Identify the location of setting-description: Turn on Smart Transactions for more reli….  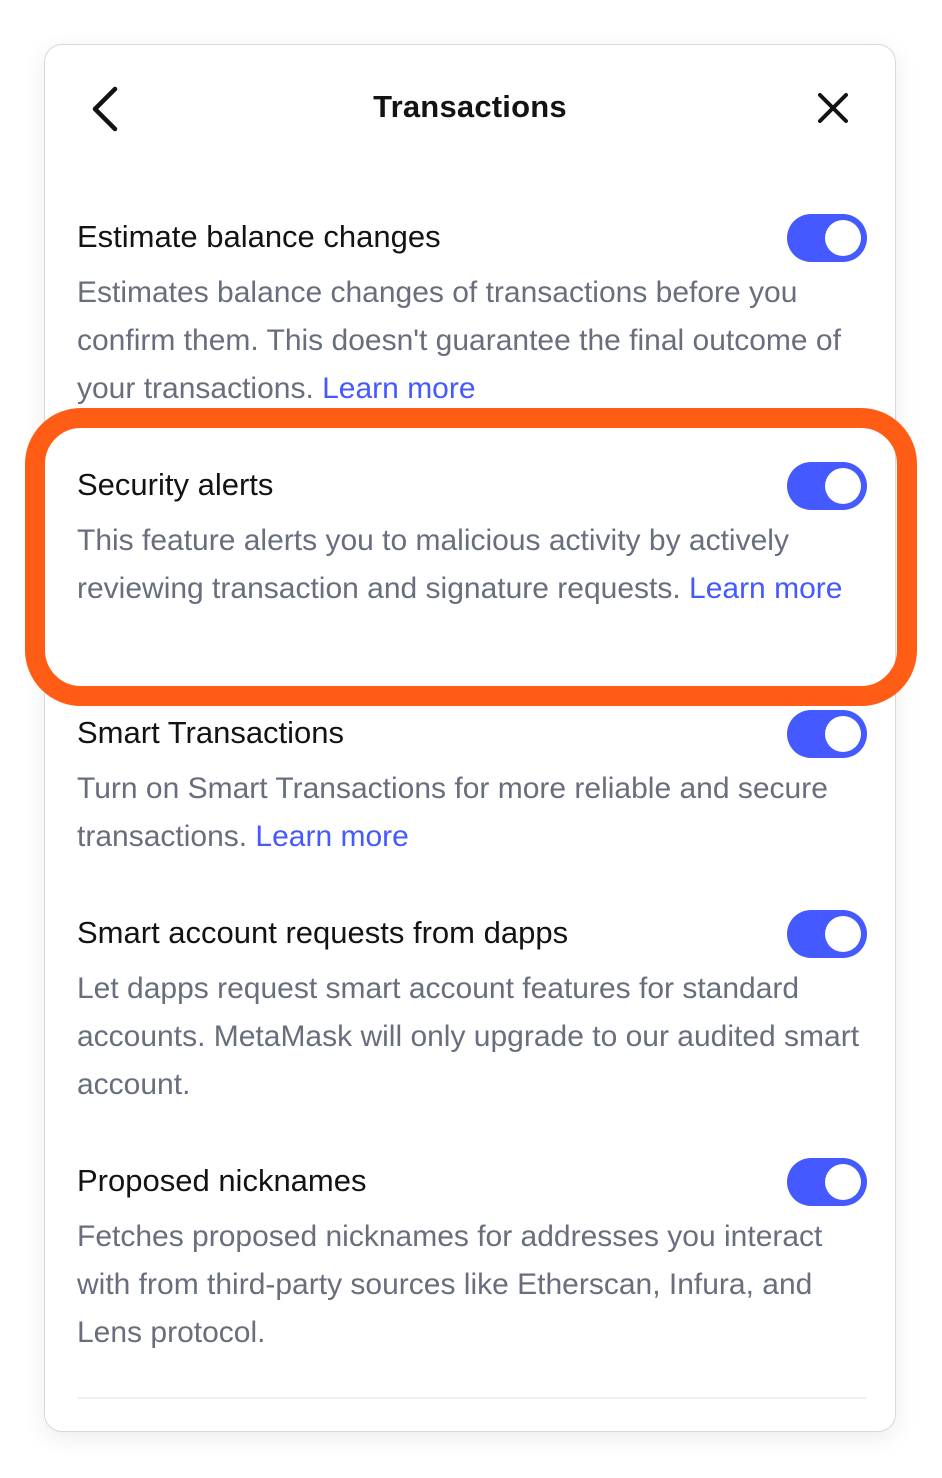
(472, 813).